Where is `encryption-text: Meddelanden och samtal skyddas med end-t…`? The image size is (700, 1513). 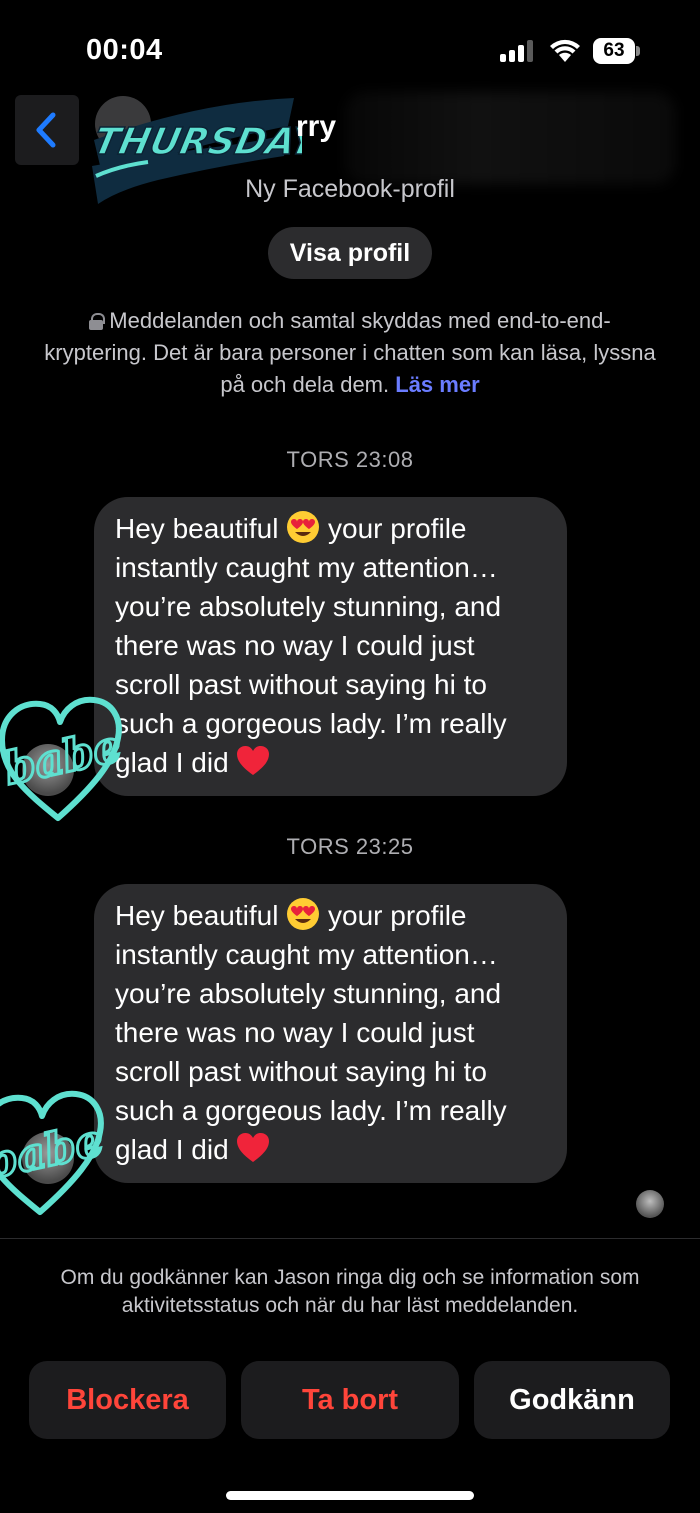 encryption-text: Meddelanden och samtal skyddas med end-t… is located at coordinates (350, 352).